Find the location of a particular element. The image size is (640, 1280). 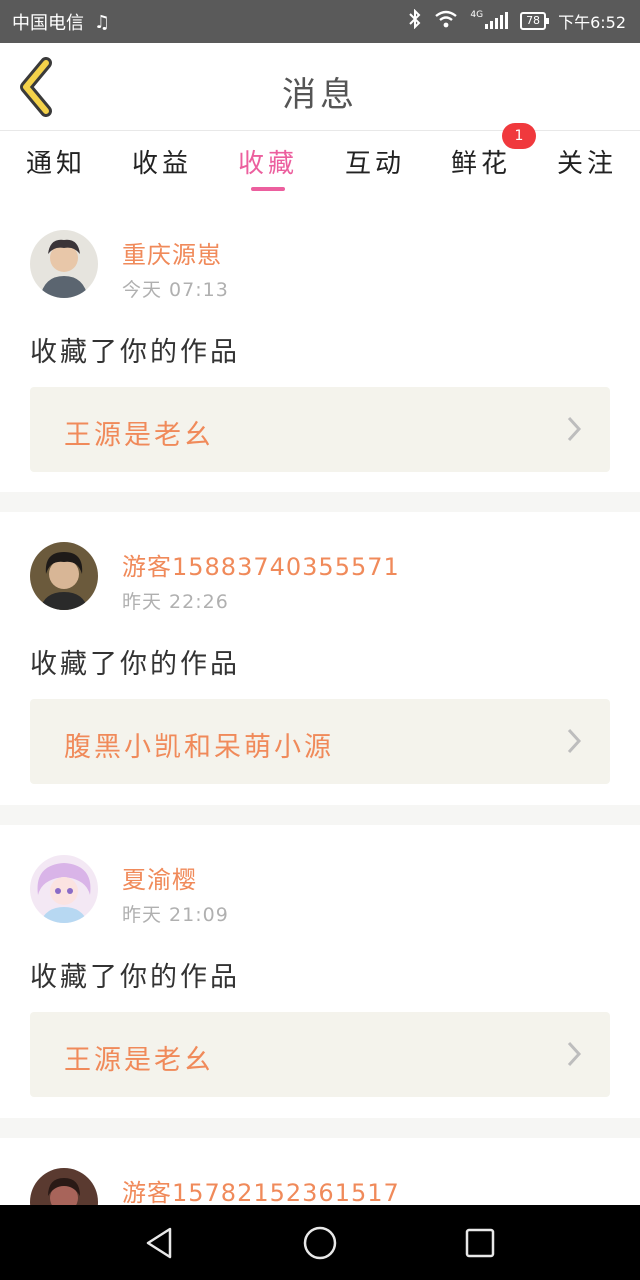

tab-favorites: 收藏 is located at coordinates (268, 161).